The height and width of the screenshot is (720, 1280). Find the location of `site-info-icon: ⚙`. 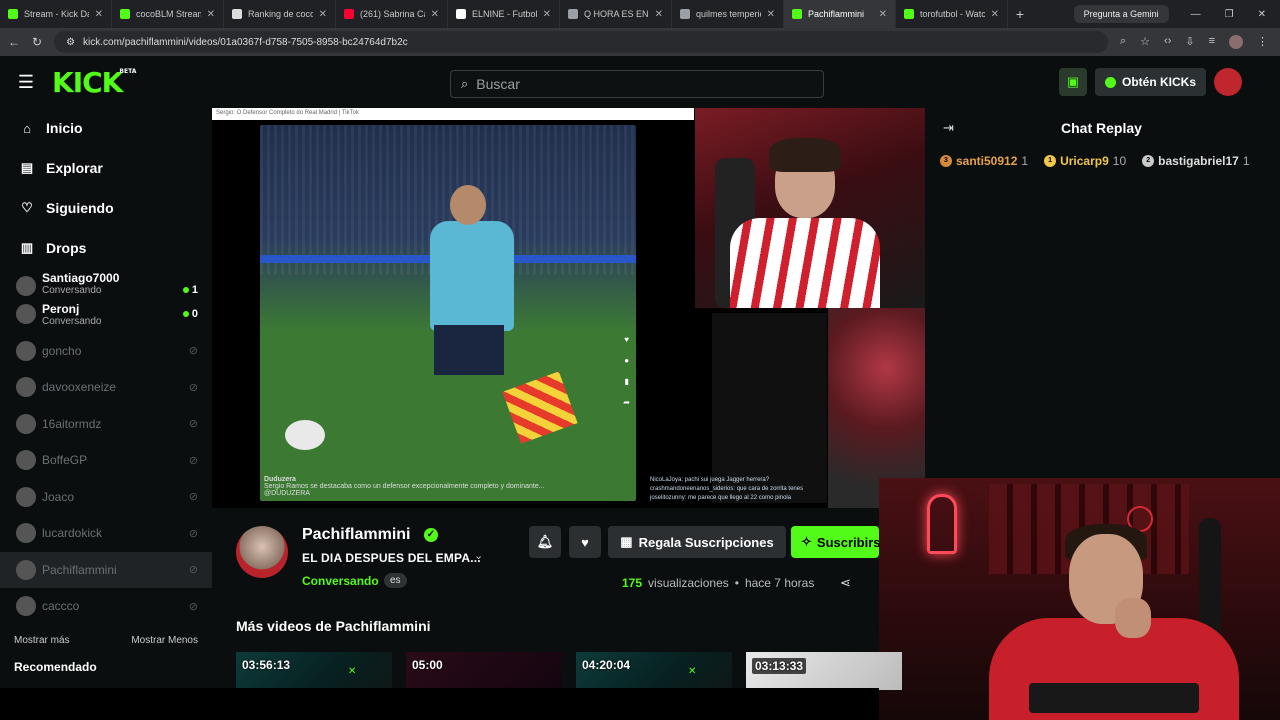

site-info-icon: ⚙ is located at coordinates (70, 42).